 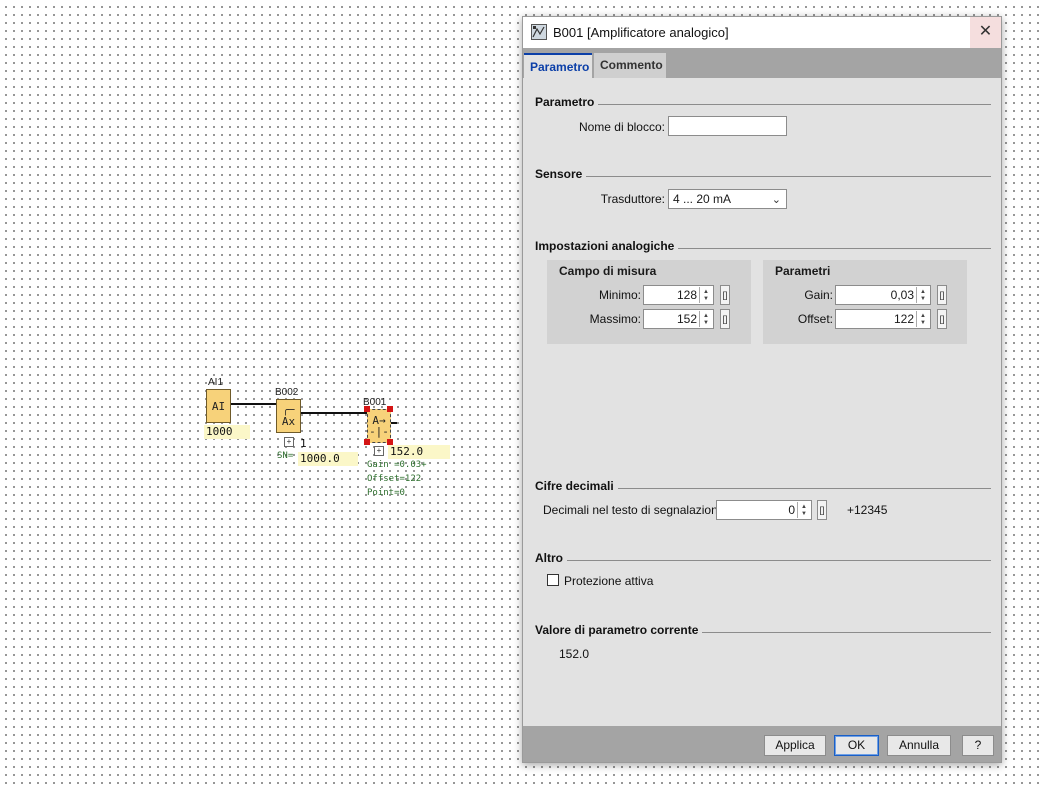 I want to click on gain-label: Gain:, so click(x=818, y=295).